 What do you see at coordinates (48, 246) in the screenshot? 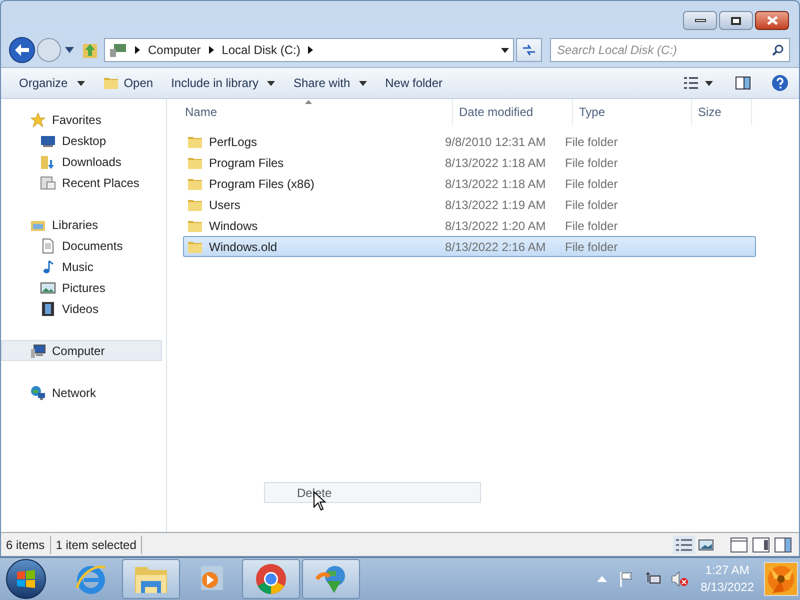
I see `document-icon` at bounding box center [48, 246].